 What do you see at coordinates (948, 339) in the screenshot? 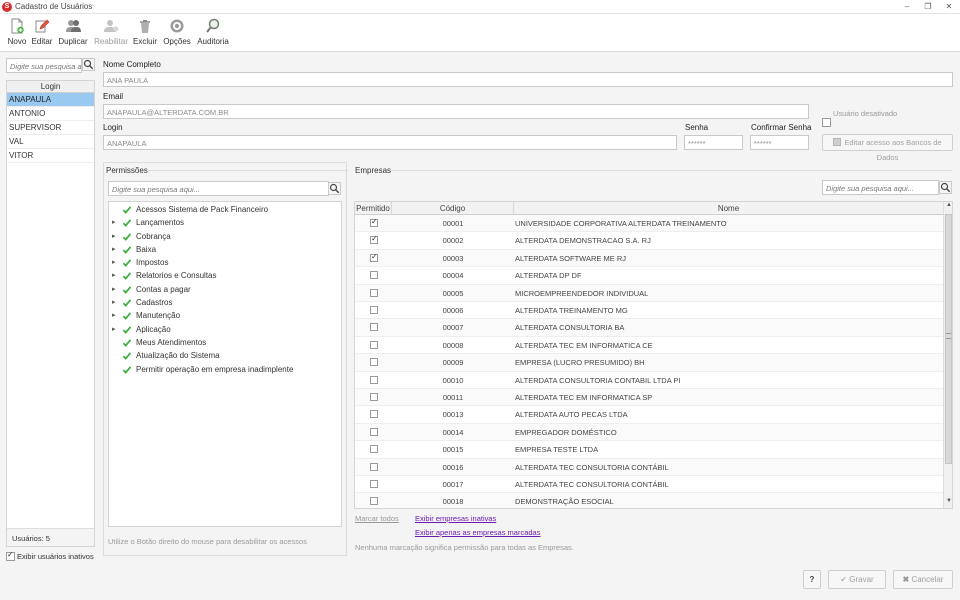
I see `scroll-thumb` at bounding box center [948, 339].